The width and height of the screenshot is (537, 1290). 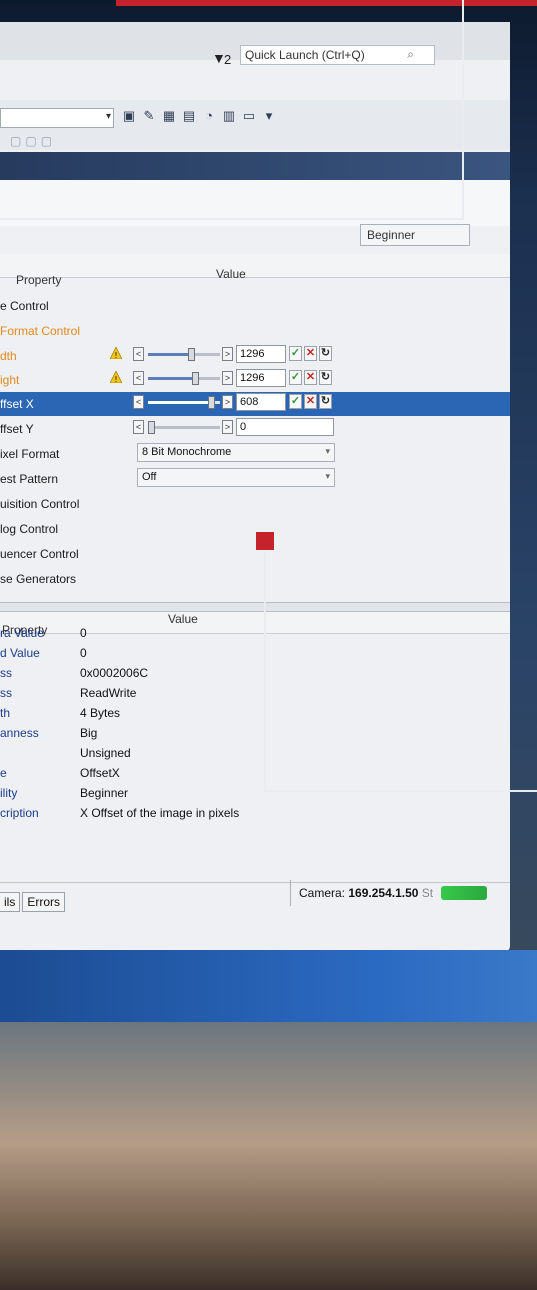 What do you see at coordinates (39, 554) in the screenshot?
I see `feature-label: uencer Control` at bounding box center [39, 554].